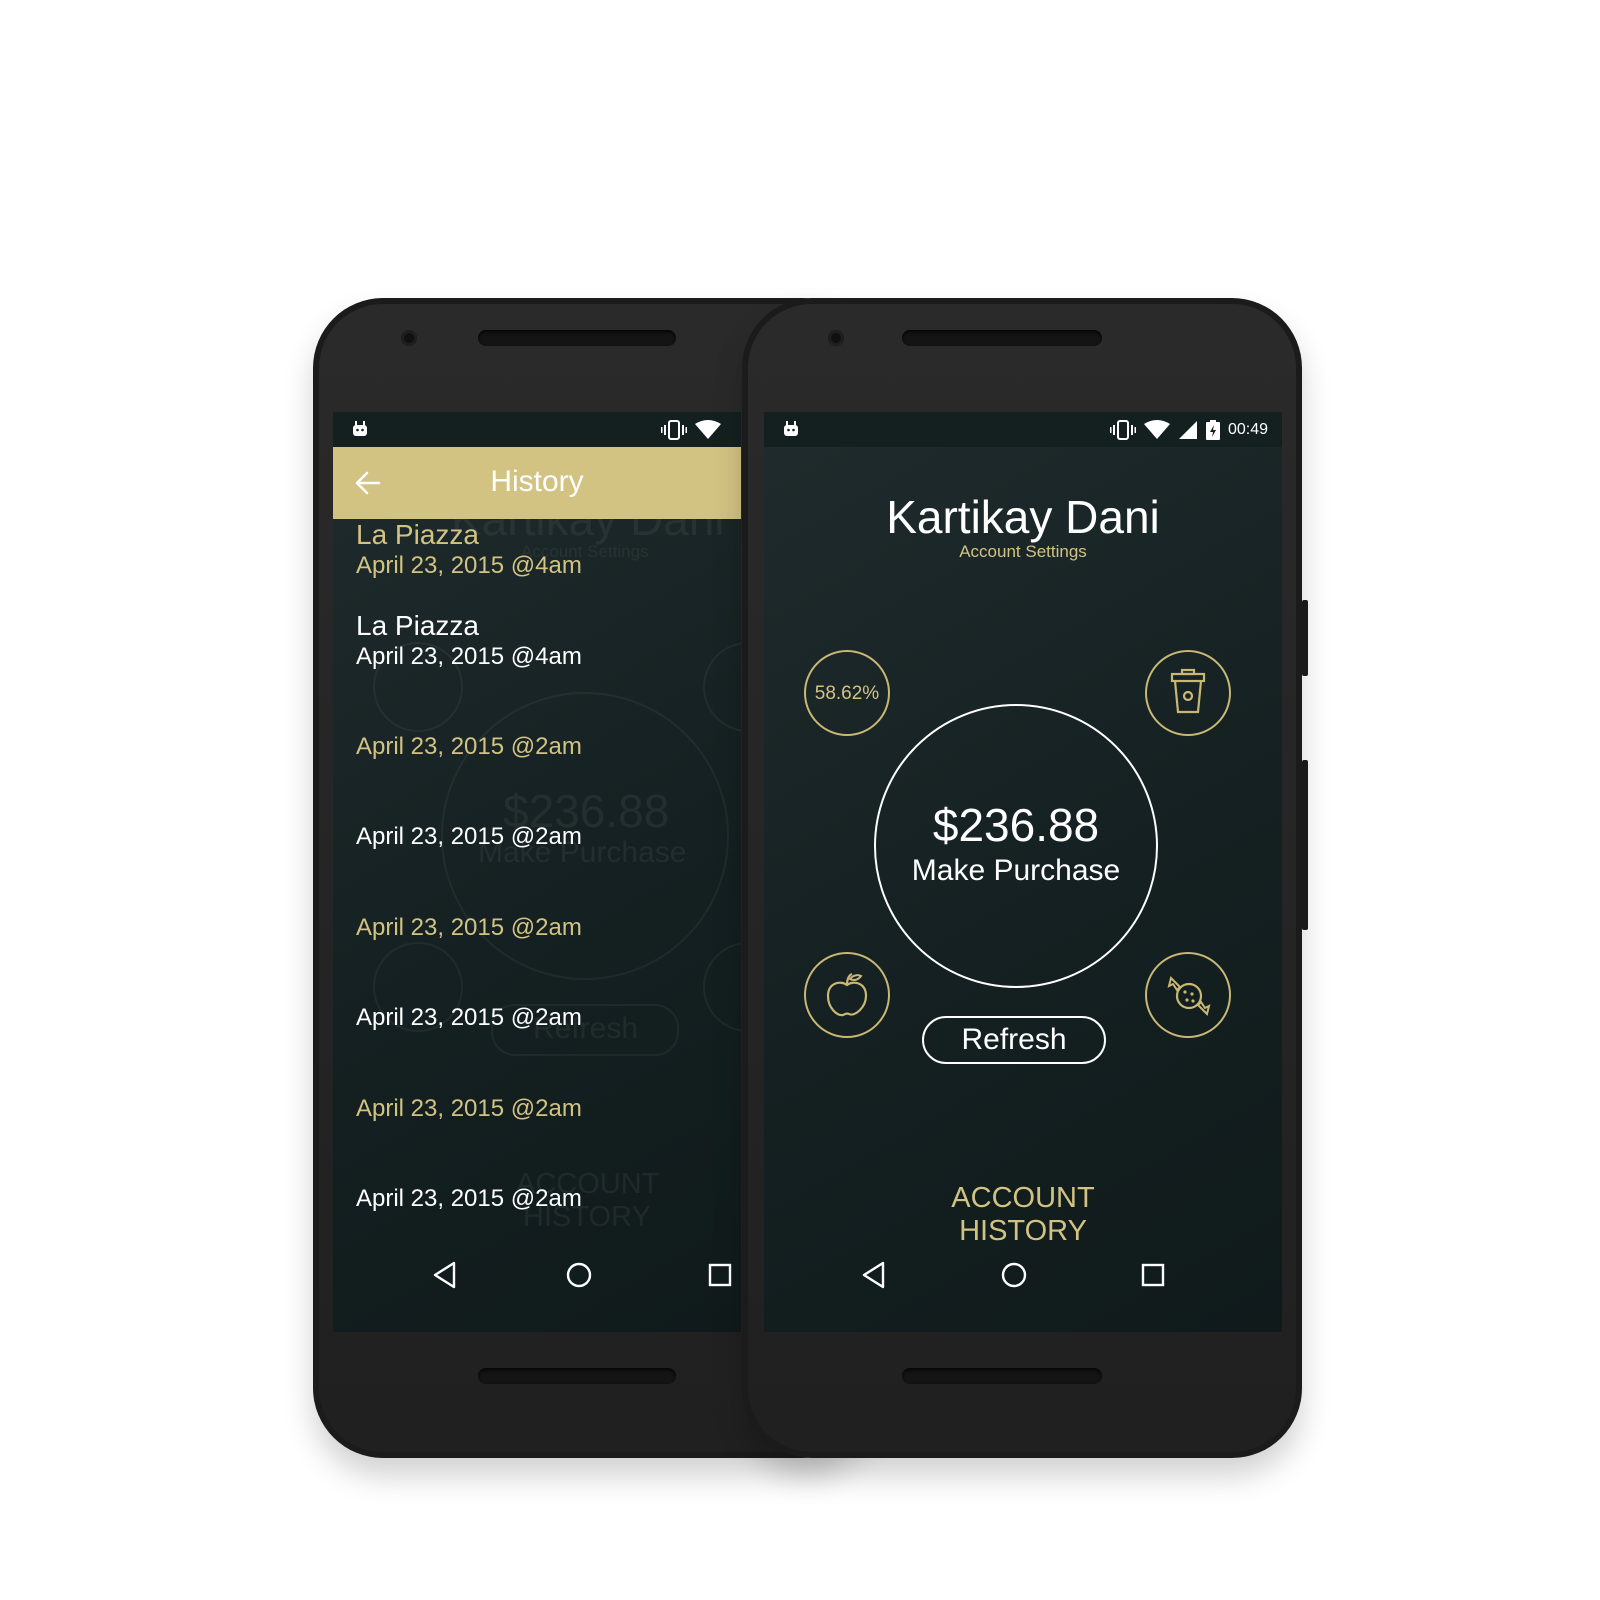  I want to click on apple-button, so click(847, 995).